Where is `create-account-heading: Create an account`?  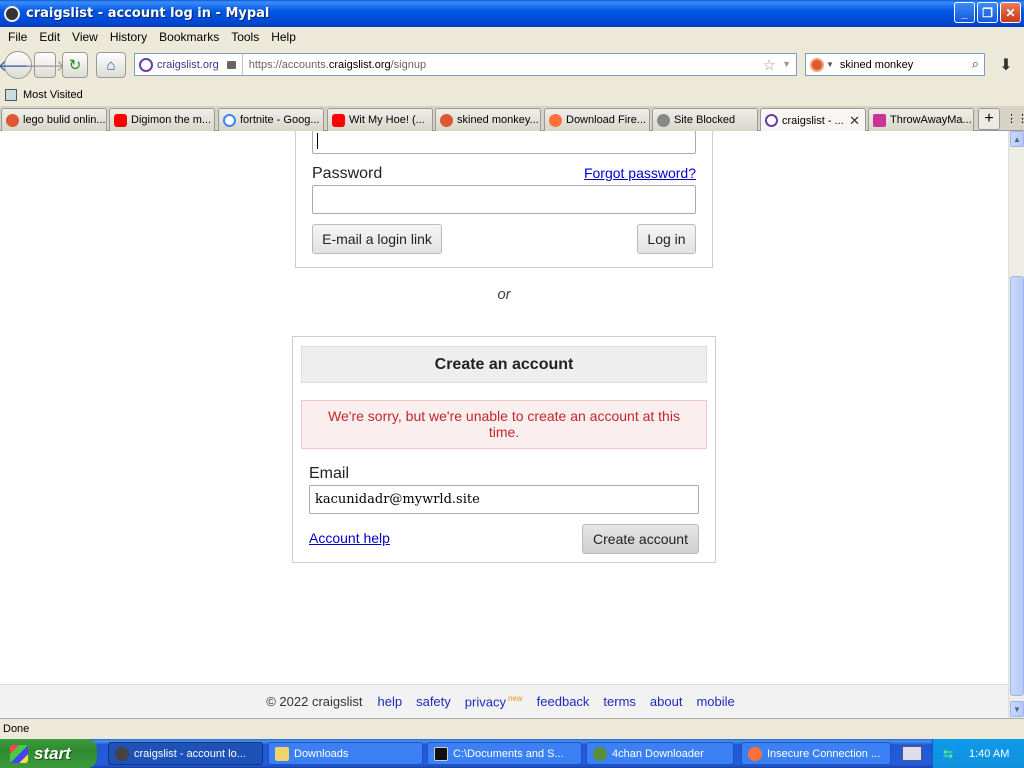
create-account-heading: Create an account is located at coordinates (504, 364).